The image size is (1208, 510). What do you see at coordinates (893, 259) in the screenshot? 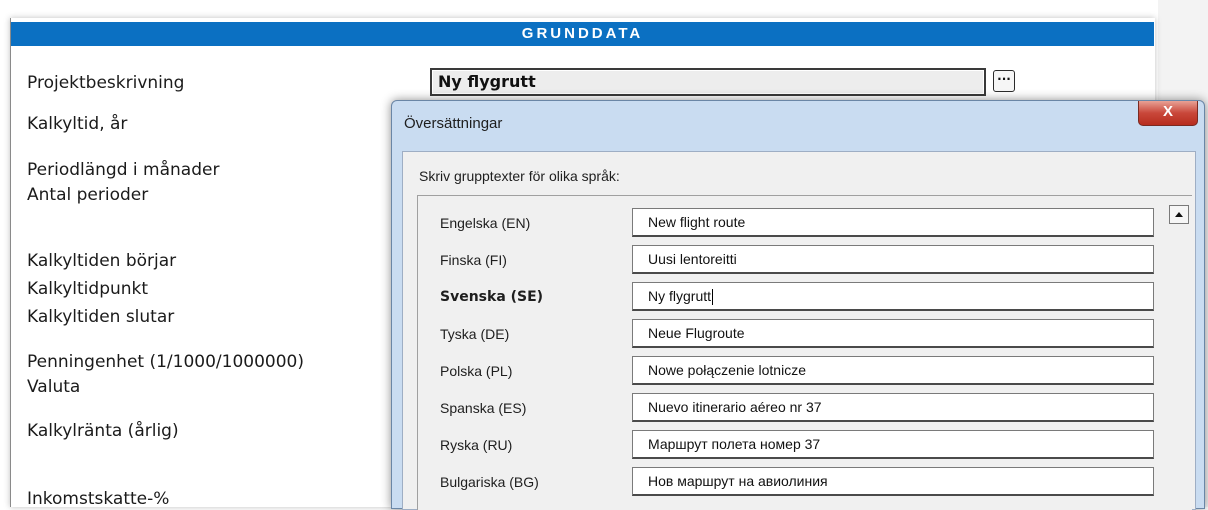
I see `translation-field-fi: Uusi lentoreitti` at bounding box center [893, 259].